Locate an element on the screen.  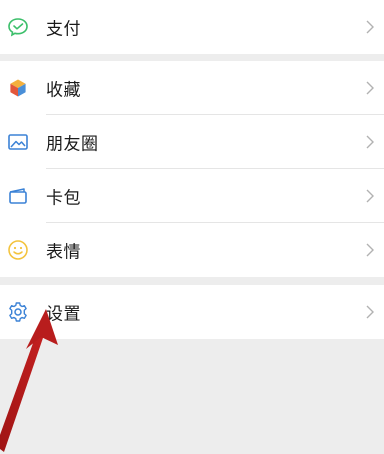
menu-item-pay: 支付 is located at coordinates (192, 27).